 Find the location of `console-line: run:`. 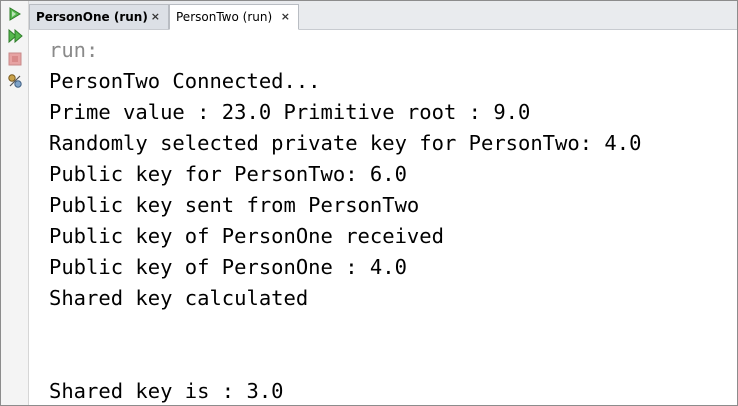

console-line: run: is located at coordinates (74, 50).